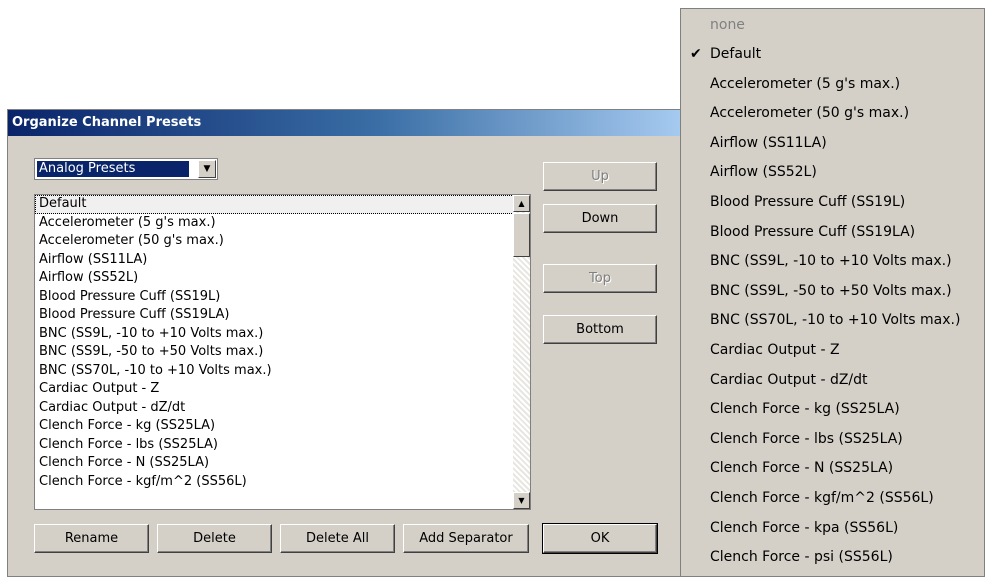 This screenshot has width=987, height=577. I want to click on list-item: Default, so click(282, 204).